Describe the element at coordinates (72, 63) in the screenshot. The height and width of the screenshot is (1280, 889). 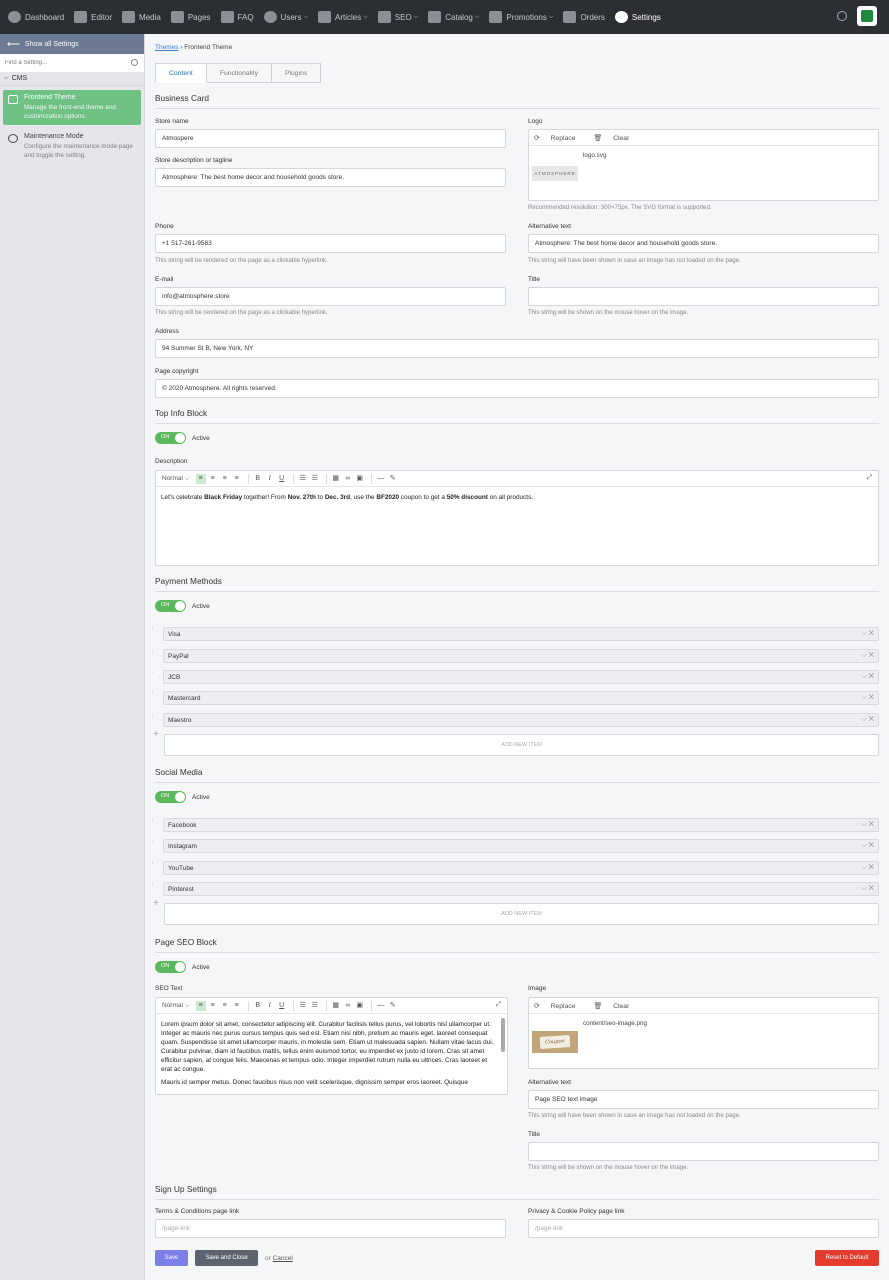
I see `settings-search-input` at that location.